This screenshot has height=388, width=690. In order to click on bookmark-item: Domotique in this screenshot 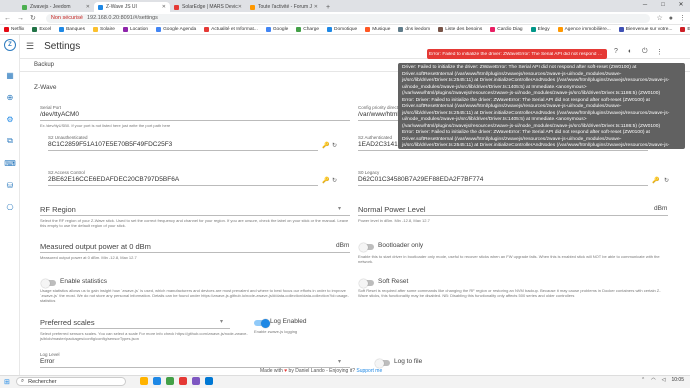, I will do `click(342, 29)`.